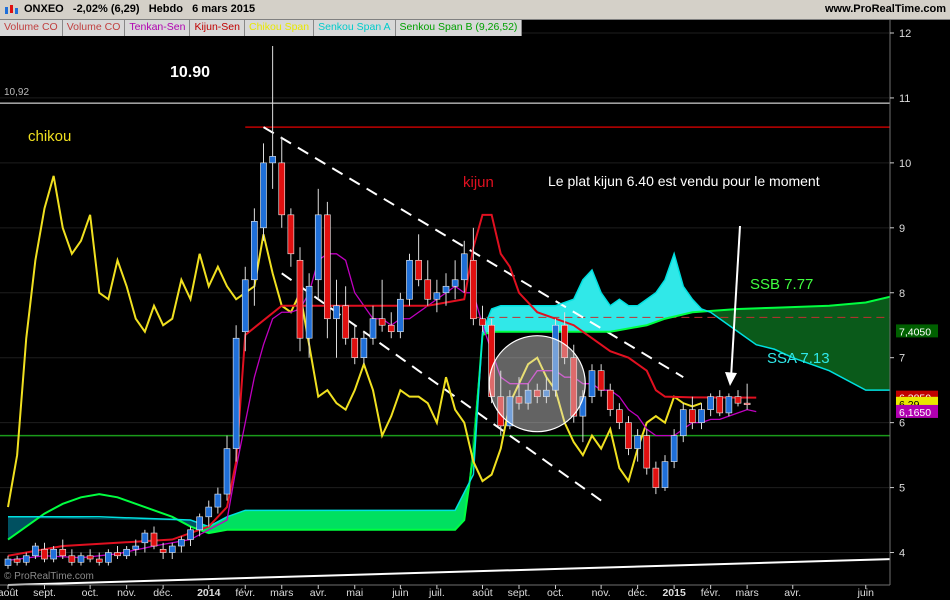 The width and height of the screenshot is (950, 600). I want to click on legend-item: Tenkan-Sen, so click(158, 28).